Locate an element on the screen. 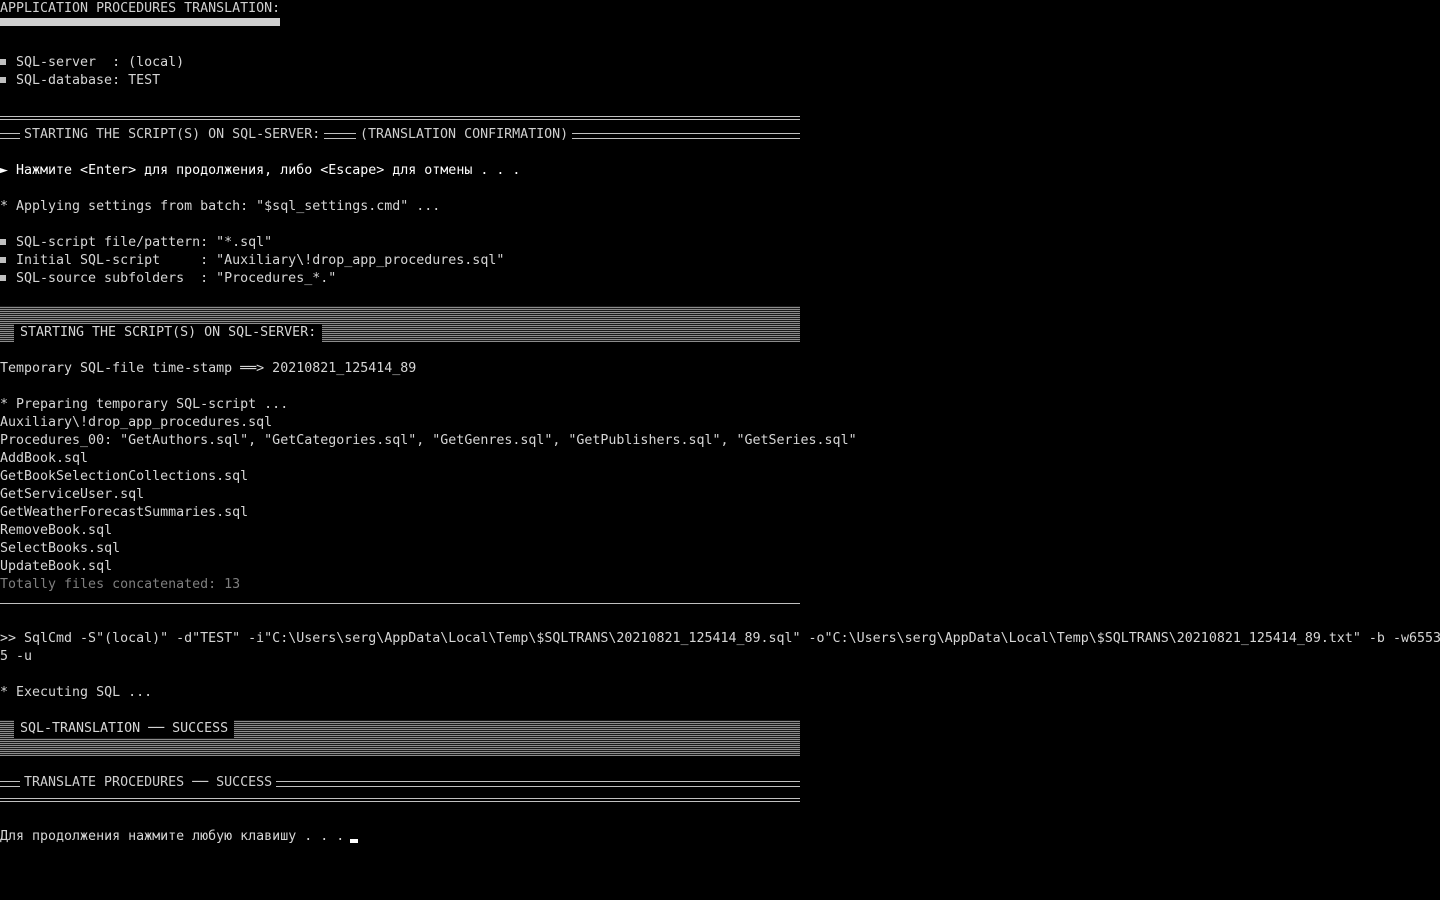  title-underline is located at coordinates (140, 22).